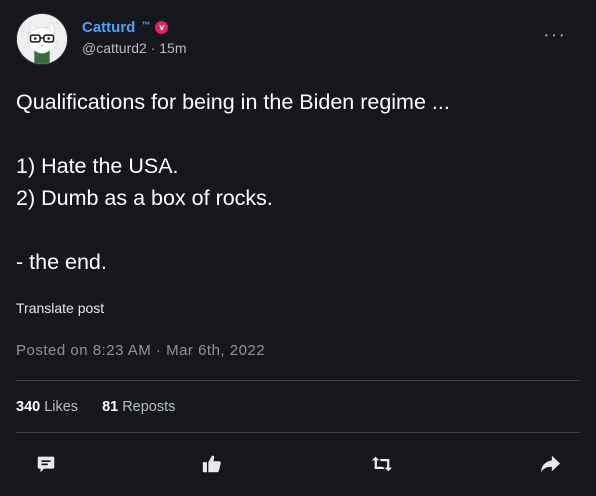 Image resolution: width=596 pixels, height=496 pixels. I want to click on comment-icon, so click(46, 464).